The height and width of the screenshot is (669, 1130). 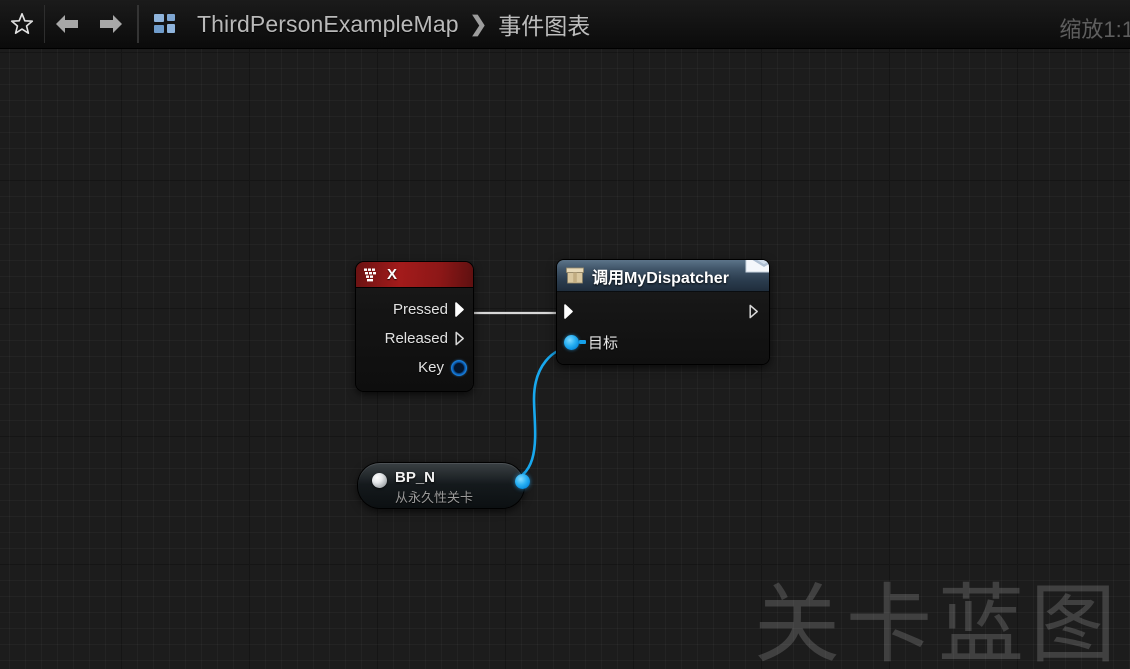 I want to click on exec-pin-in-icon, so click(x=570, y=311).